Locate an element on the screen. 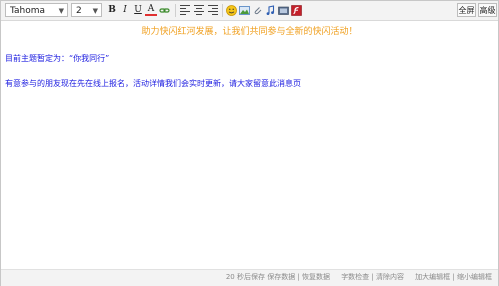 Image resolution: width=499 pixels, height=286 pixels. image-icon is located at coordinates (244, 10).